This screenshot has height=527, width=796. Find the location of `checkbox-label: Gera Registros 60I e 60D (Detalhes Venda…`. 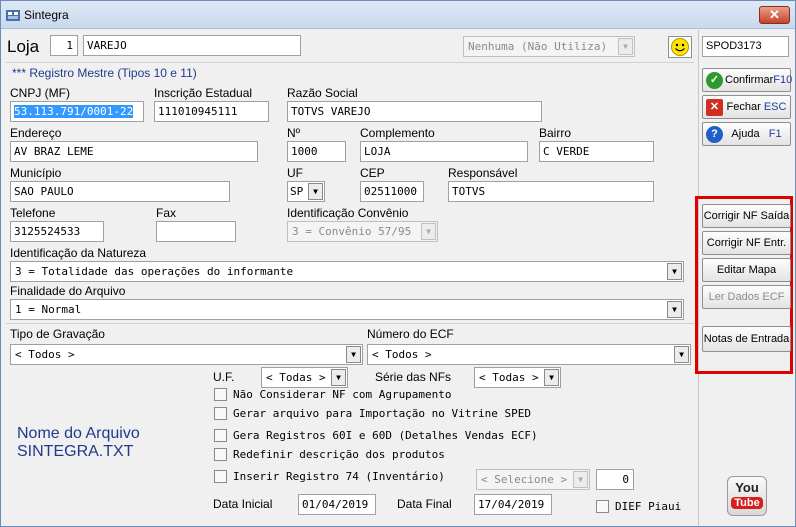

checkbox-label: Gera Registros 60I e 60D (Detalhes Venda… is located at coordinates (385, 435).